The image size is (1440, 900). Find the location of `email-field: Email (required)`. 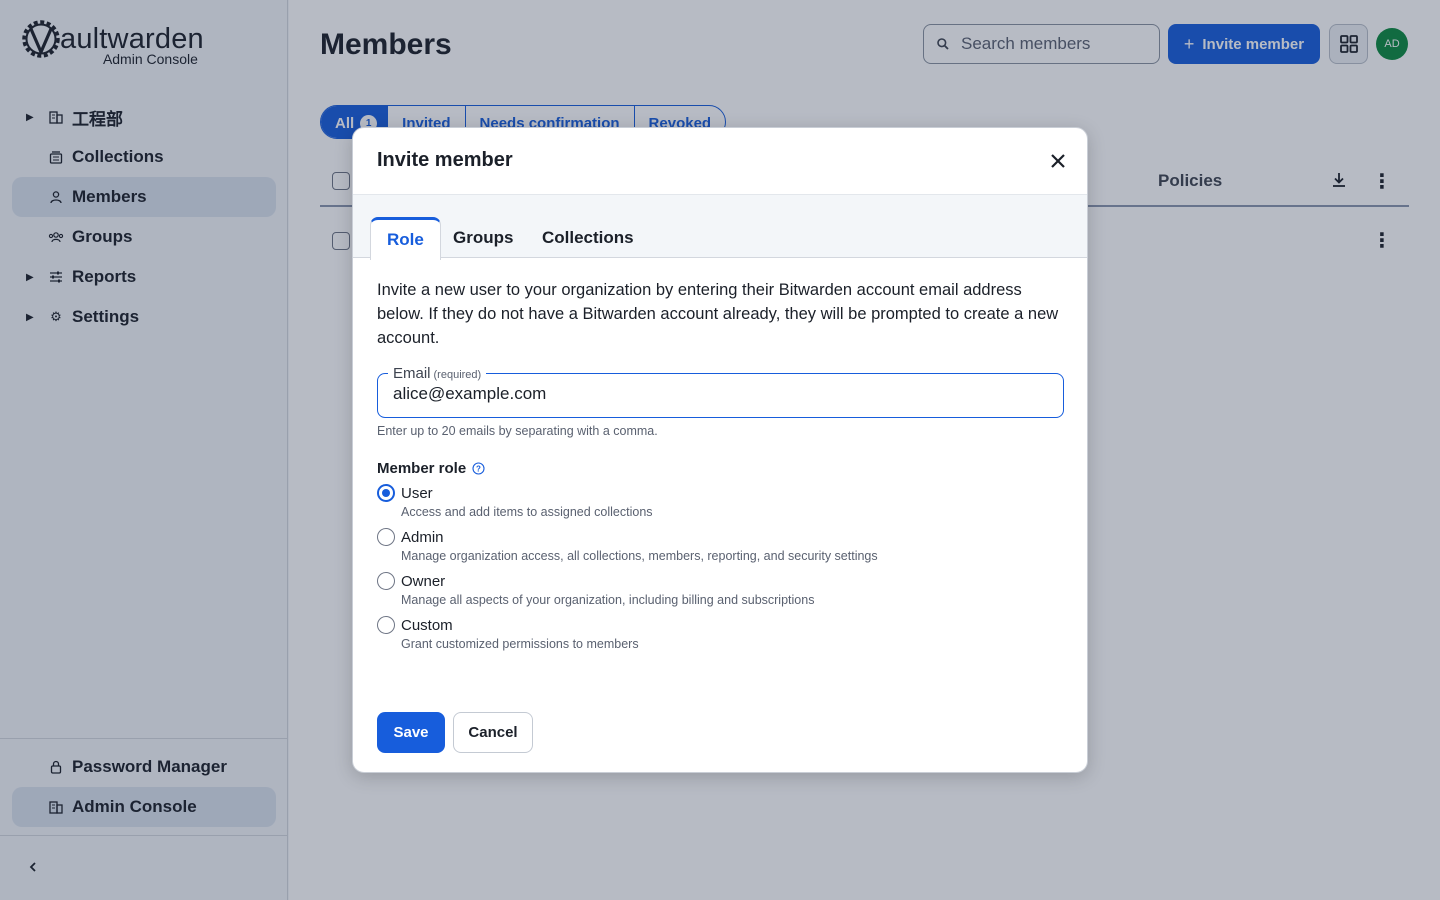

email-field: Email (required) is located at coordinates (720, 391).